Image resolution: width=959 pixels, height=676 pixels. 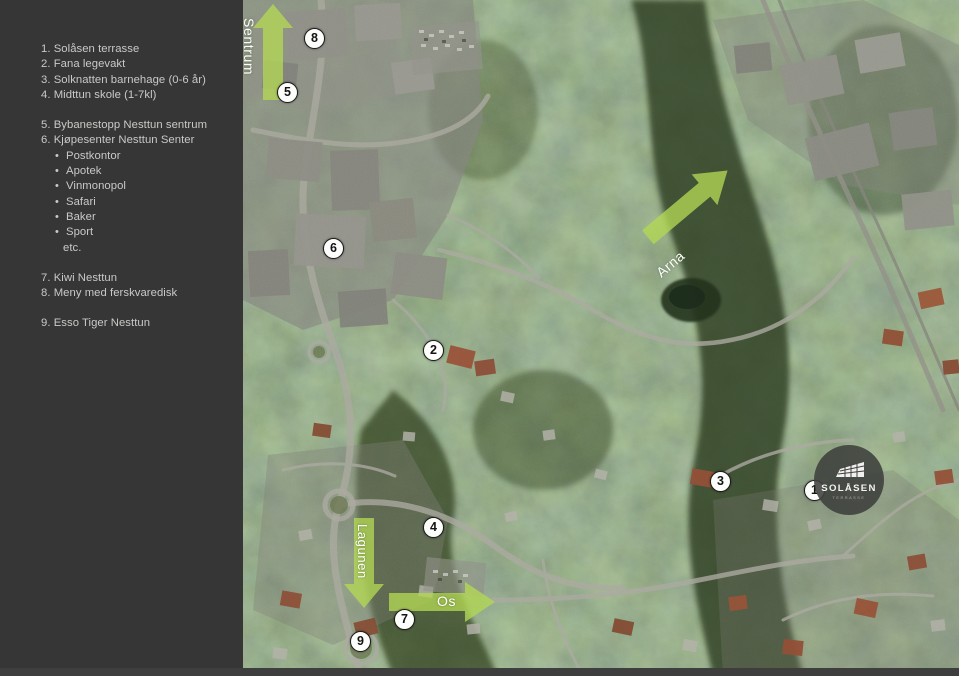 I want to click on map-marker-8: 8, so click(x=314, y=38).